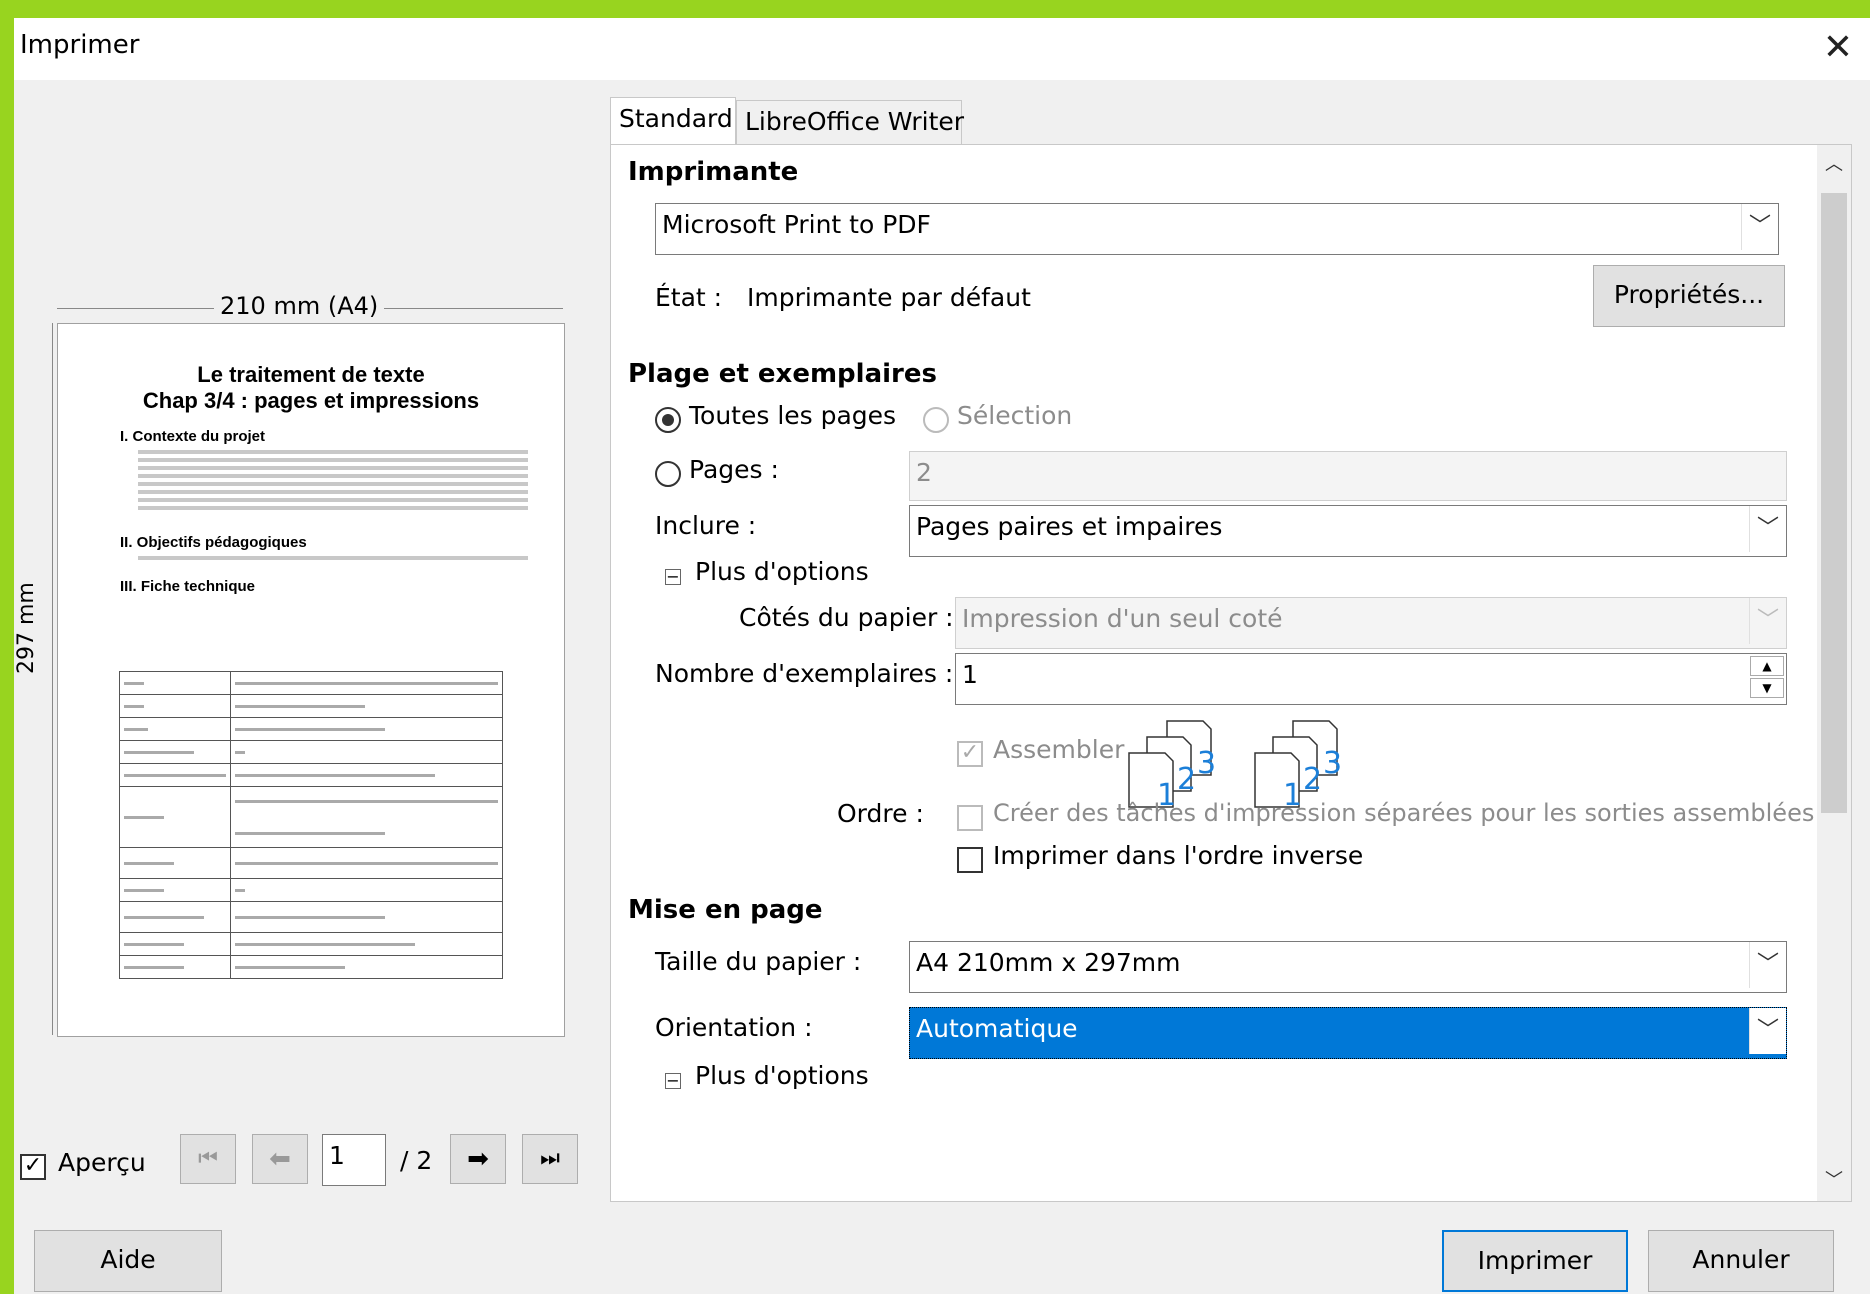 Image resolution: width=1870 pixels, height=1294 pixels. Describe the element at coordinates (311, 825) in the screenshot. I see `doc-table` at that location.